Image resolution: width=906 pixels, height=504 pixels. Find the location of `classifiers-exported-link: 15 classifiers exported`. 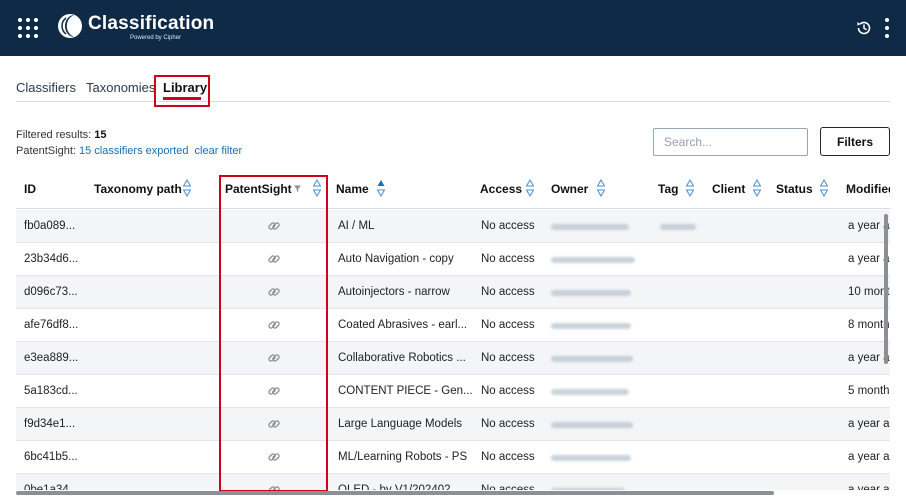

classifiers-exported-link: 15 classifiers exported is located at coordinates (133, 151).